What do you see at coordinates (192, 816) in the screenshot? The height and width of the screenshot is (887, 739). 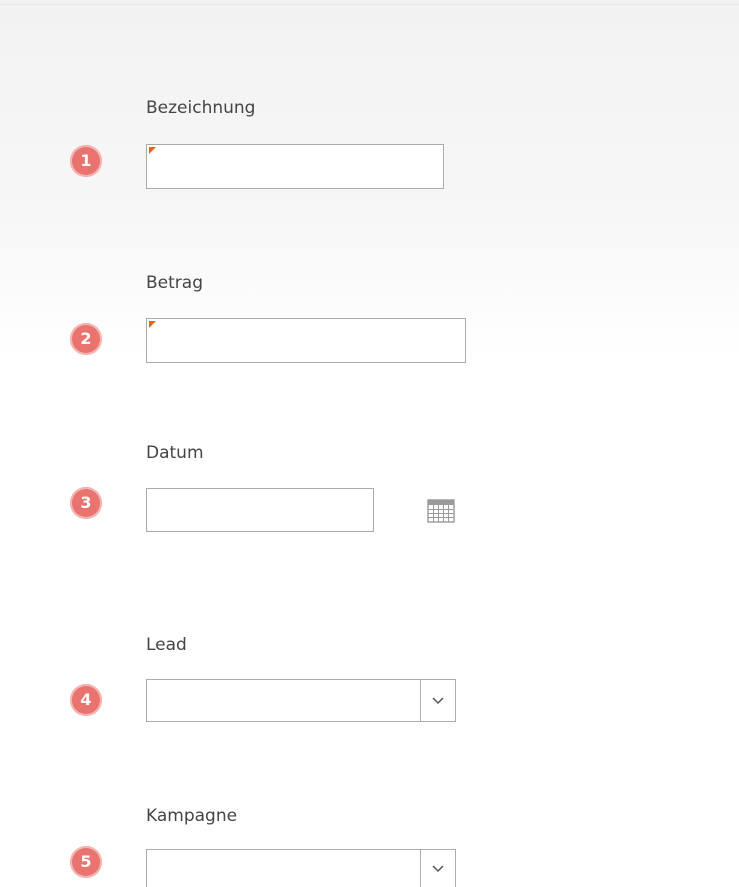 I see `label-kampagne: Kampagne` at bounding box center [192, 816].